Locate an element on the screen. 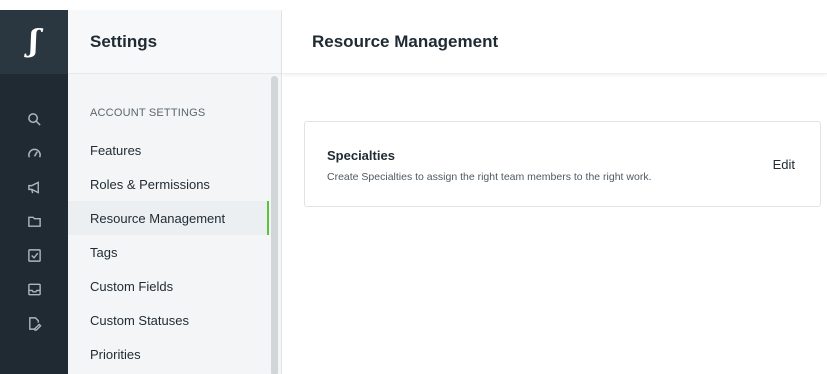 This screenshot has width=827, height=374. icon-rail: ʃ is located at coordinates (34, 192).